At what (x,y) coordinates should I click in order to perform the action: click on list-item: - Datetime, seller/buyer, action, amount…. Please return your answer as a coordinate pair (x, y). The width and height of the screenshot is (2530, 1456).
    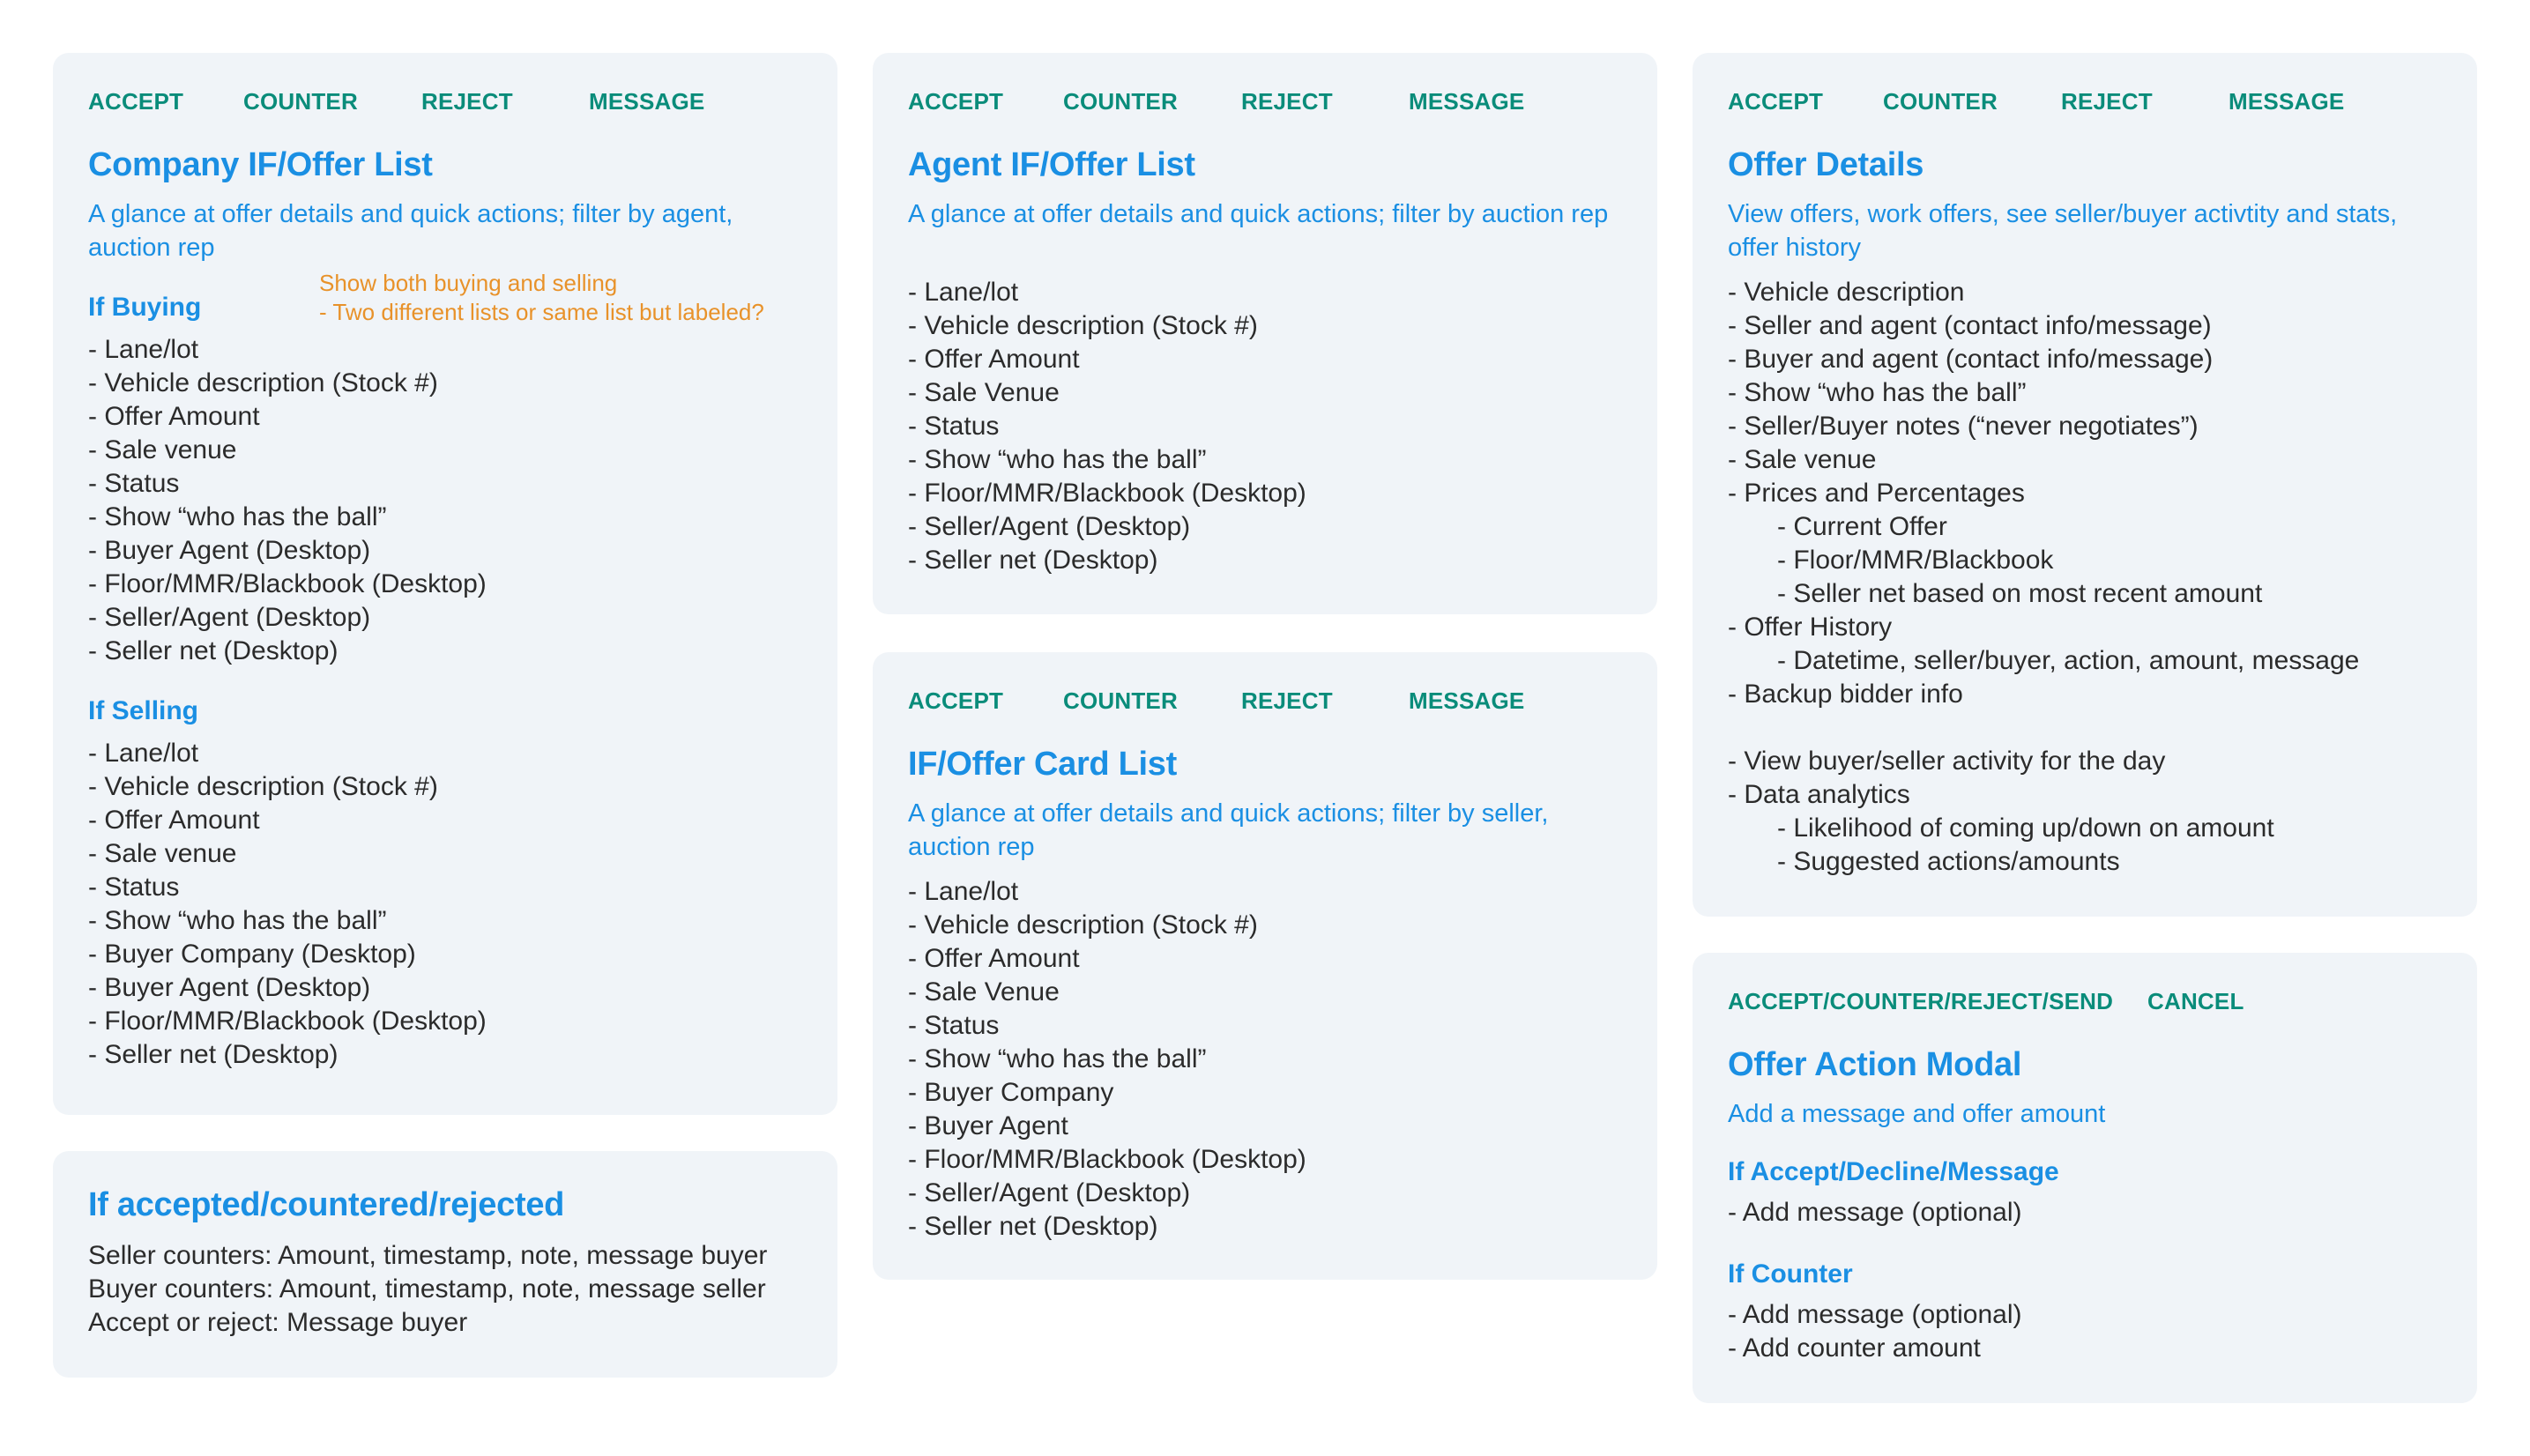
    Looking at the image, I should click on (2068, 660).